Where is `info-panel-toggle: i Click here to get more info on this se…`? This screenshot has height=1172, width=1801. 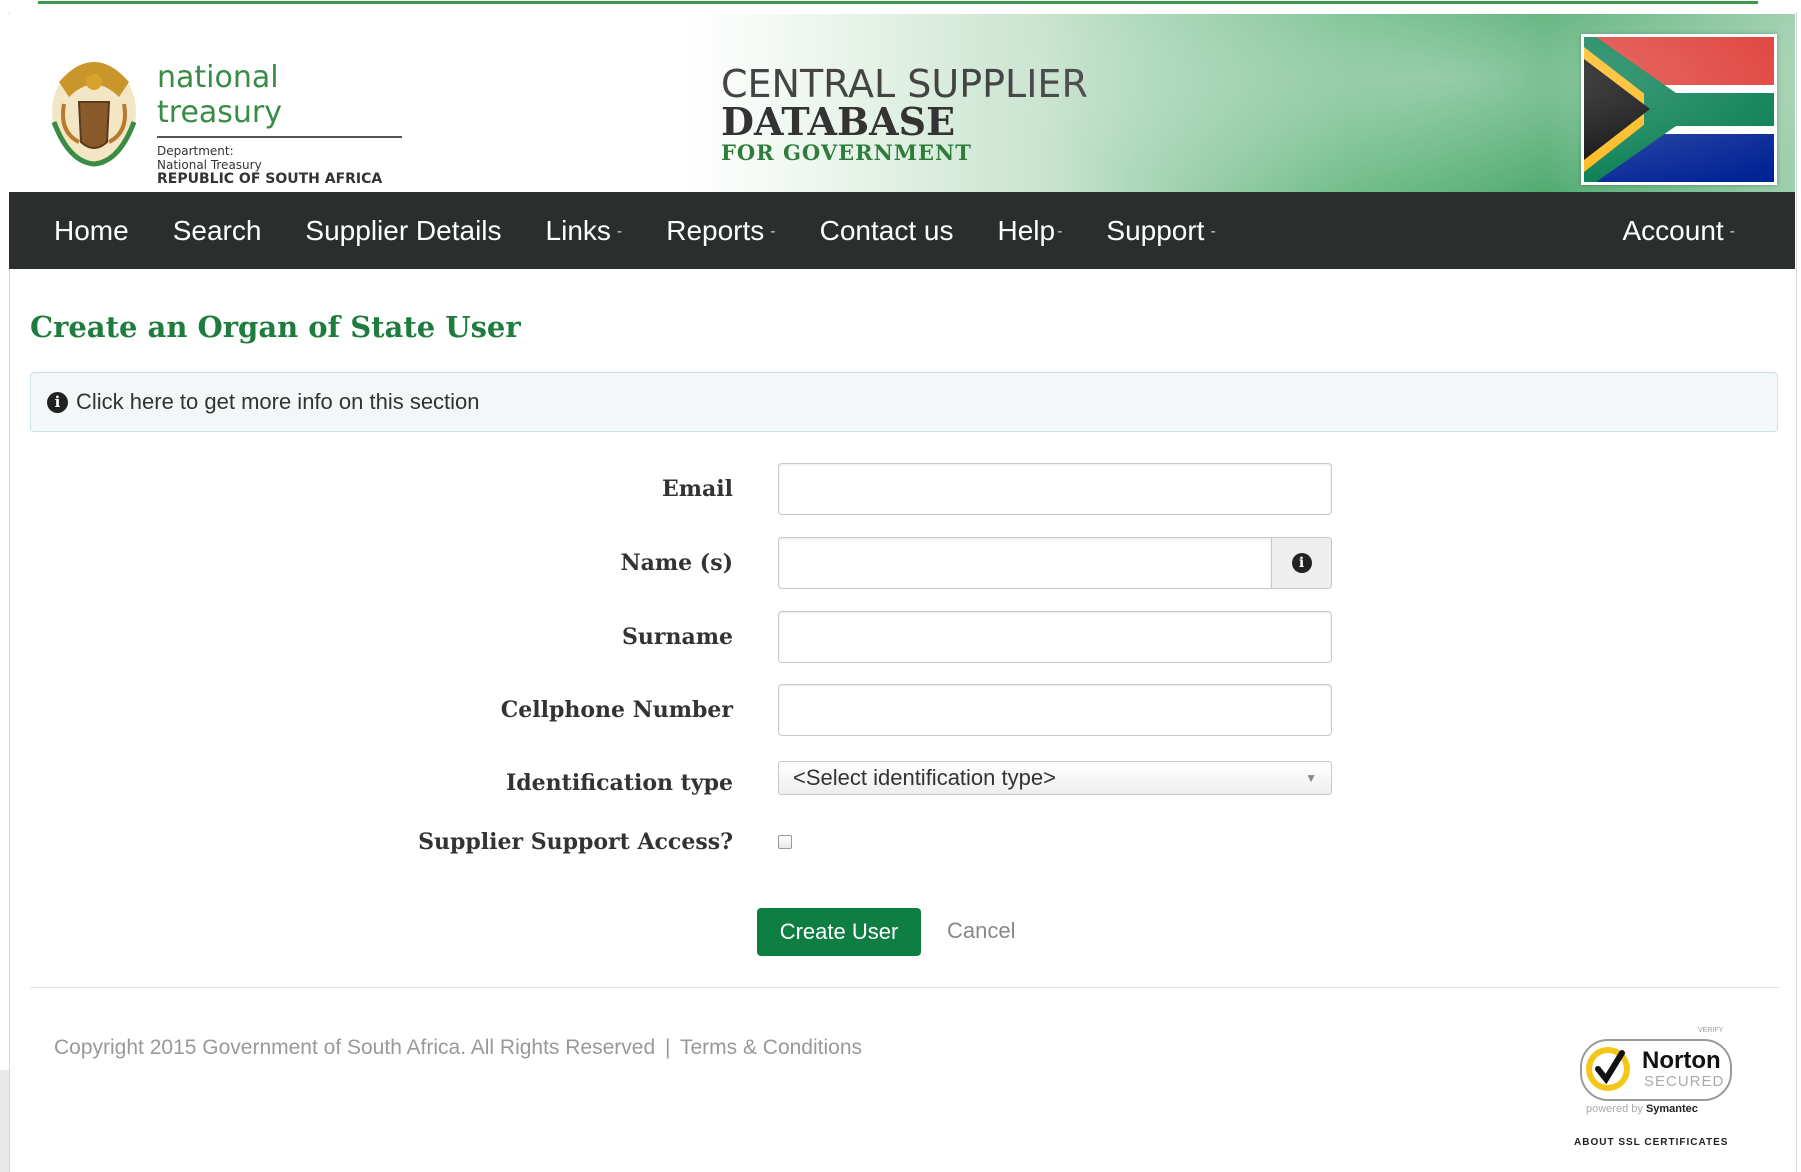
info-panel-toggle: i Click here to get more info on this se… is located at coordinates (904, 402).